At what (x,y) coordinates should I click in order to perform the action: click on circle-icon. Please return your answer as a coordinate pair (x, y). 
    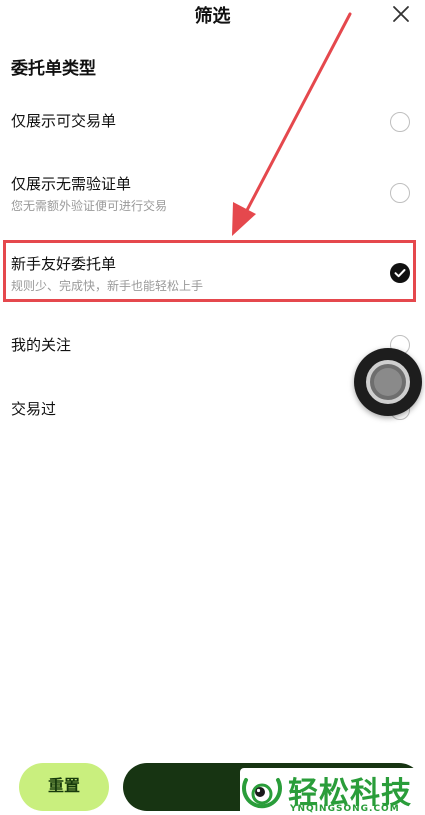
    Looking at the image, I should click on (388, 382).